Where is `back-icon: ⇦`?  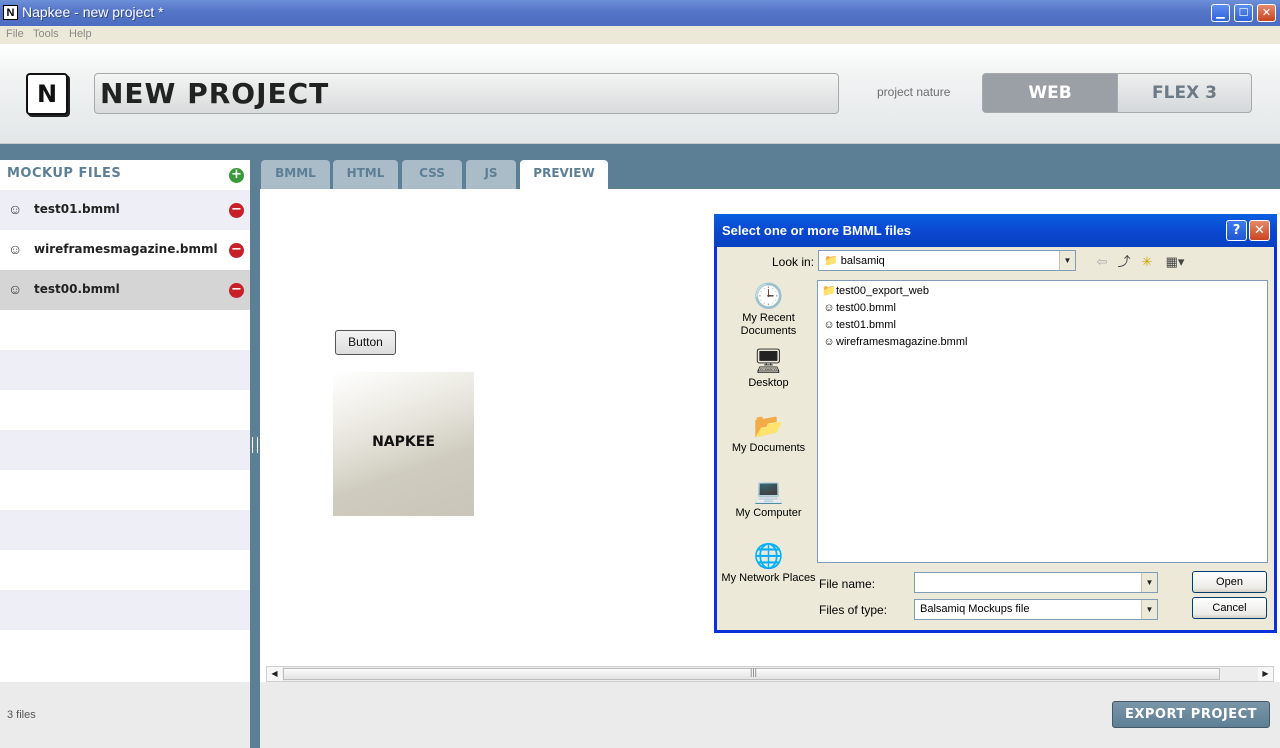
back-icon: ⇦ is located at coordinates (1102, 262).